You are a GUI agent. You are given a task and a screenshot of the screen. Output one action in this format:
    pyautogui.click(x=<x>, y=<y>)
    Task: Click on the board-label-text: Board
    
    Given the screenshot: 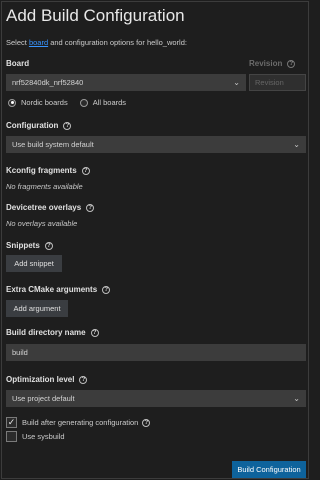 What is the action you would take?
    pyautogui.click(x=18, y=63)
    